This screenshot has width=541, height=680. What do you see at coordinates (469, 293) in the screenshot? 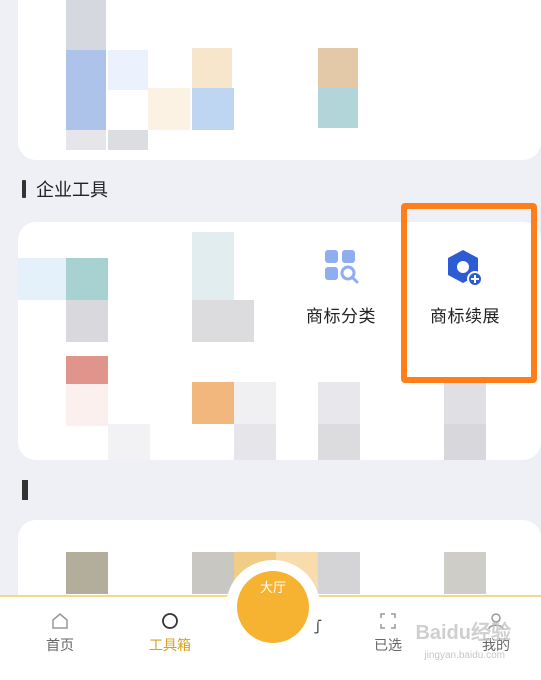
I see `highlight-box` at bounding box center [469, 293].